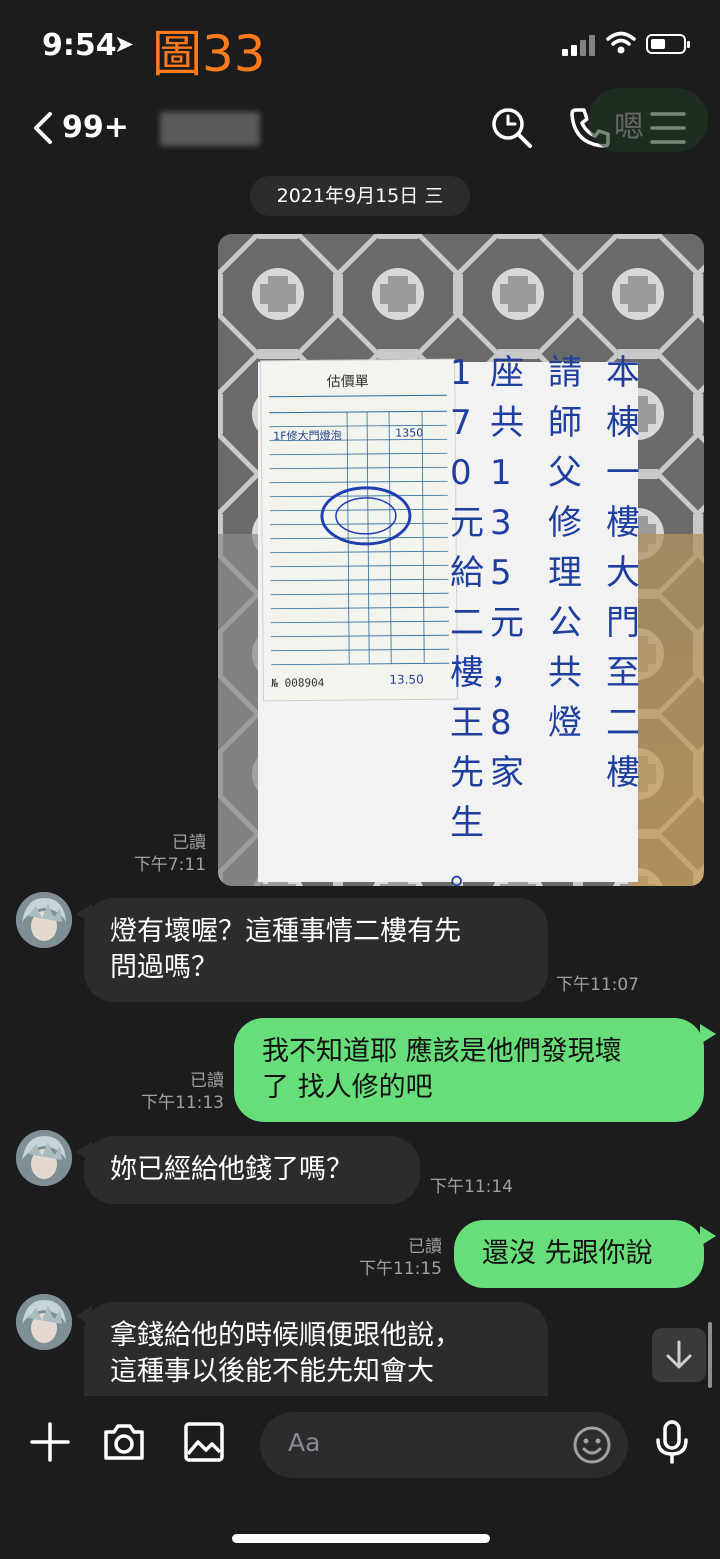 This screenshot has height=1559, width=720. Describe the element at coordinates (189, 843) in the screenshot. I see `photo-read-label: 已讀` at that location.